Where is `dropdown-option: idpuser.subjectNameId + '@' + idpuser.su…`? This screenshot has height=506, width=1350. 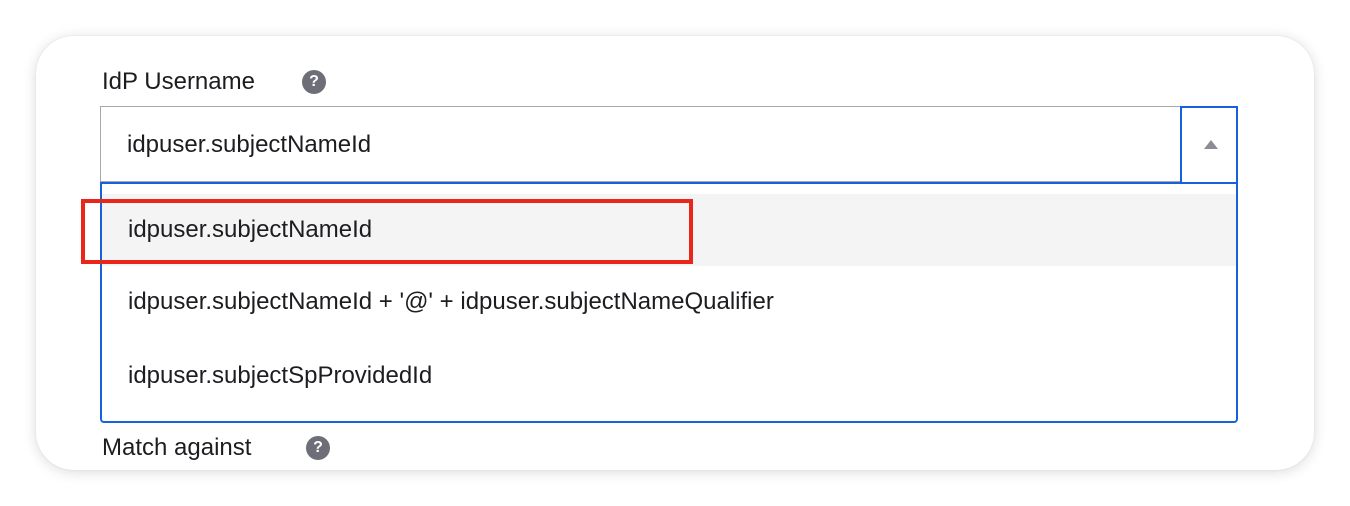
dropdown-option: idpuser.subjectNameId + '@' + idpuser.su… is located at coordinates (669, 302).